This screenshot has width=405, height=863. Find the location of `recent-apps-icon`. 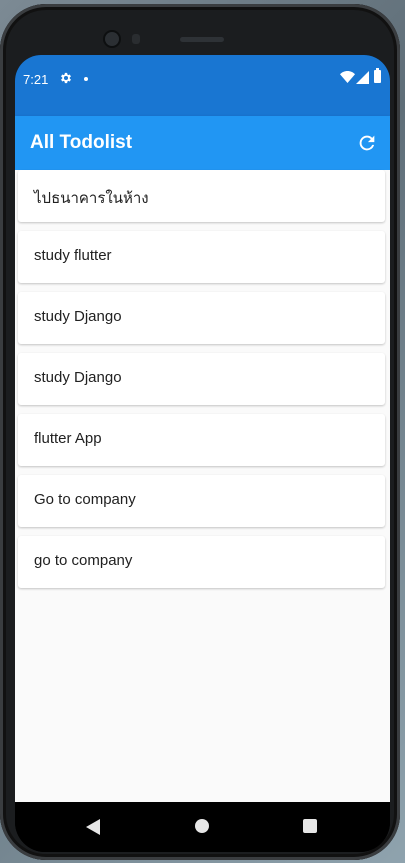

recent-apps-icon is located at coordinates (310, 826).